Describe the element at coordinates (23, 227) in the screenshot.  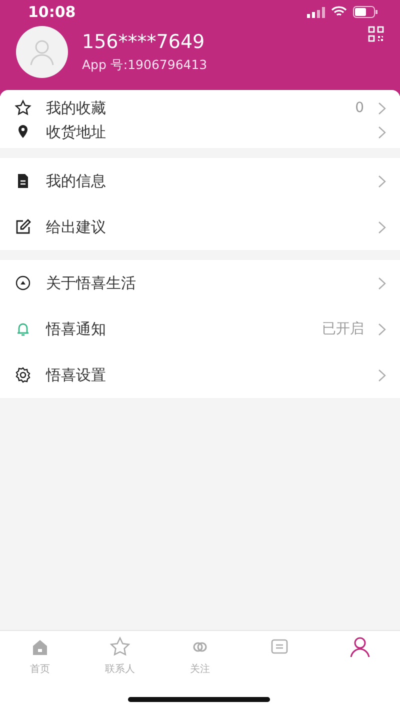
I see `edit-icon` at that location.